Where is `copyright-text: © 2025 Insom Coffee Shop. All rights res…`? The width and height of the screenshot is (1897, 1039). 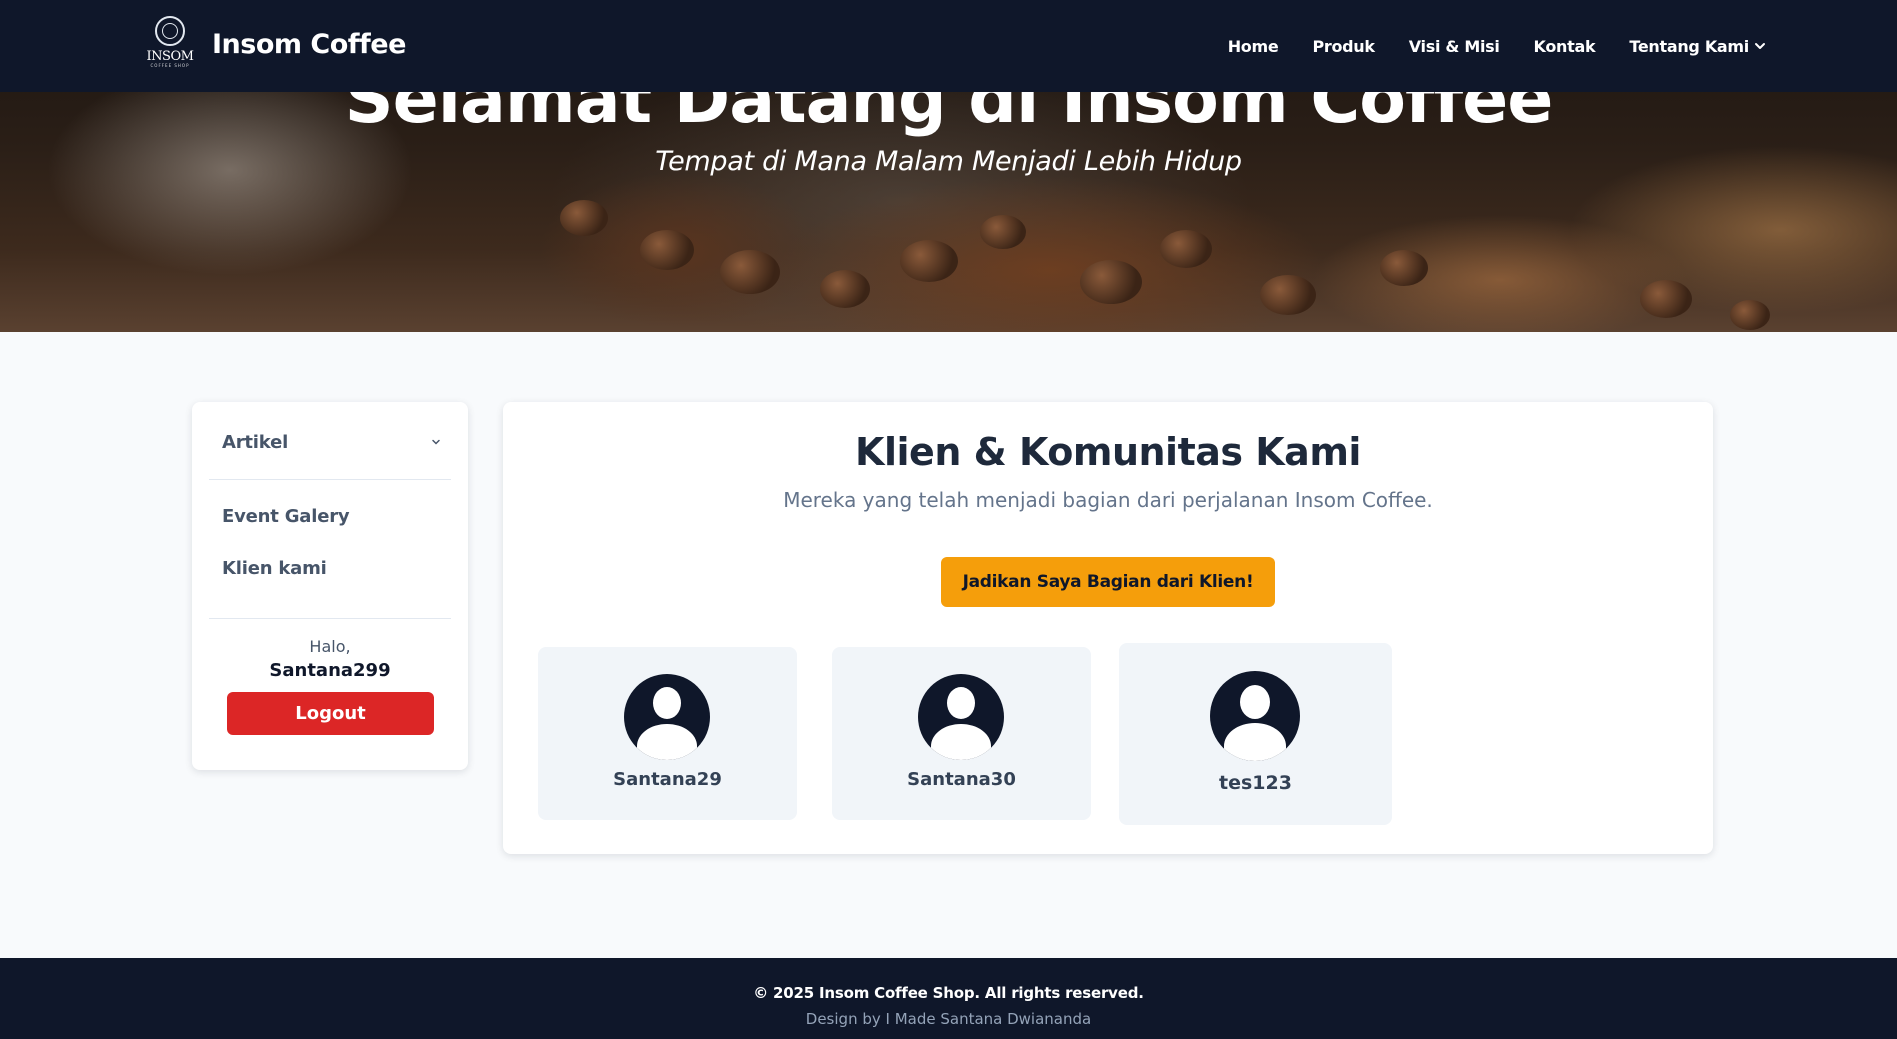
copyright-text: © 2025 Insom Coffee Shop. All rights res… is located at coordinates (948, 993).